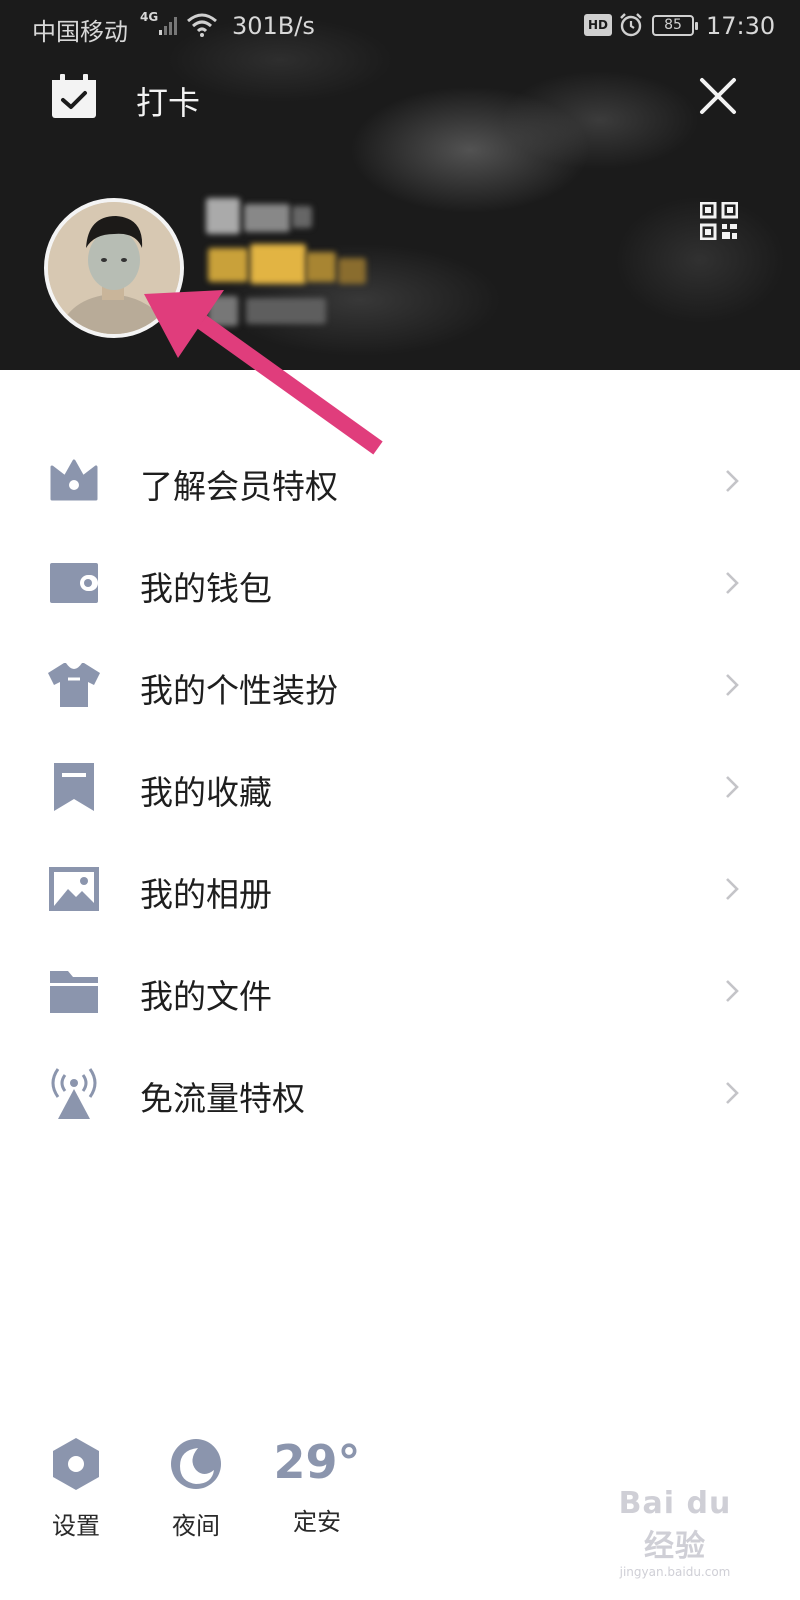 The image size is (800, 1600). Describe the element at coordinates (400, 889) in the screenshot. I see `menu-item-album: 我的相册` at that location.